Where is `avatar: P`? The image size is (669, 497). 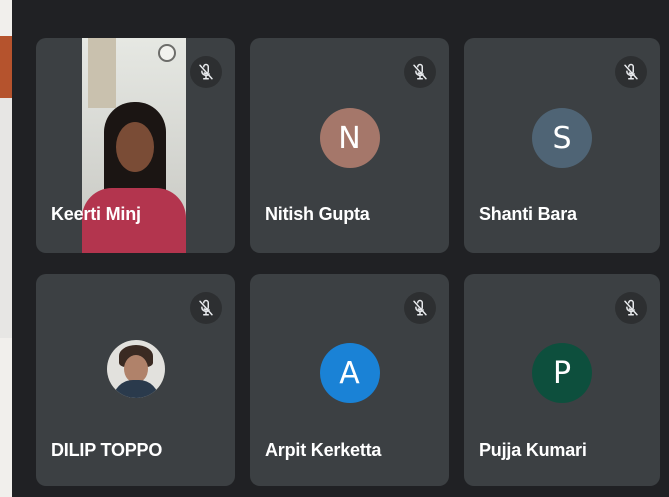
avatar: P is located at coordinates (562, 373).